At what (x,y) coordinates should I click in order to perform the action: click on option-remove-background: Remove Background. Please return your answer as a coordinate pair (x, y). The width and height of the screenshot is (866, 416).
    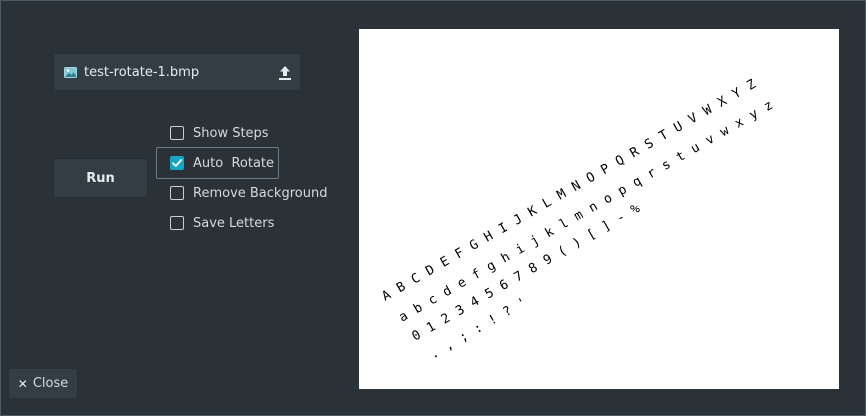
    Looking at the image, I should click on (248, 193).